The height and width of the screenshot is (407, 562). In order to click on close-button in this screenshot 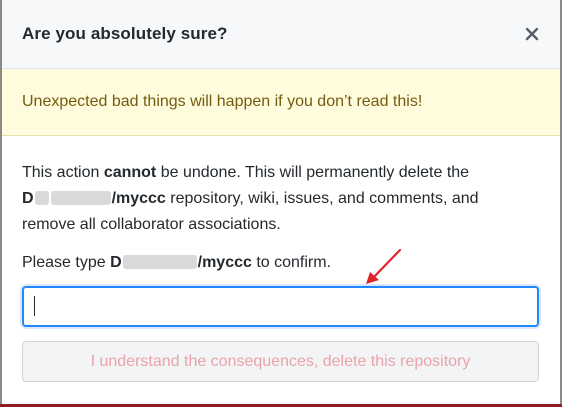, I will do `click(532, 34)`.